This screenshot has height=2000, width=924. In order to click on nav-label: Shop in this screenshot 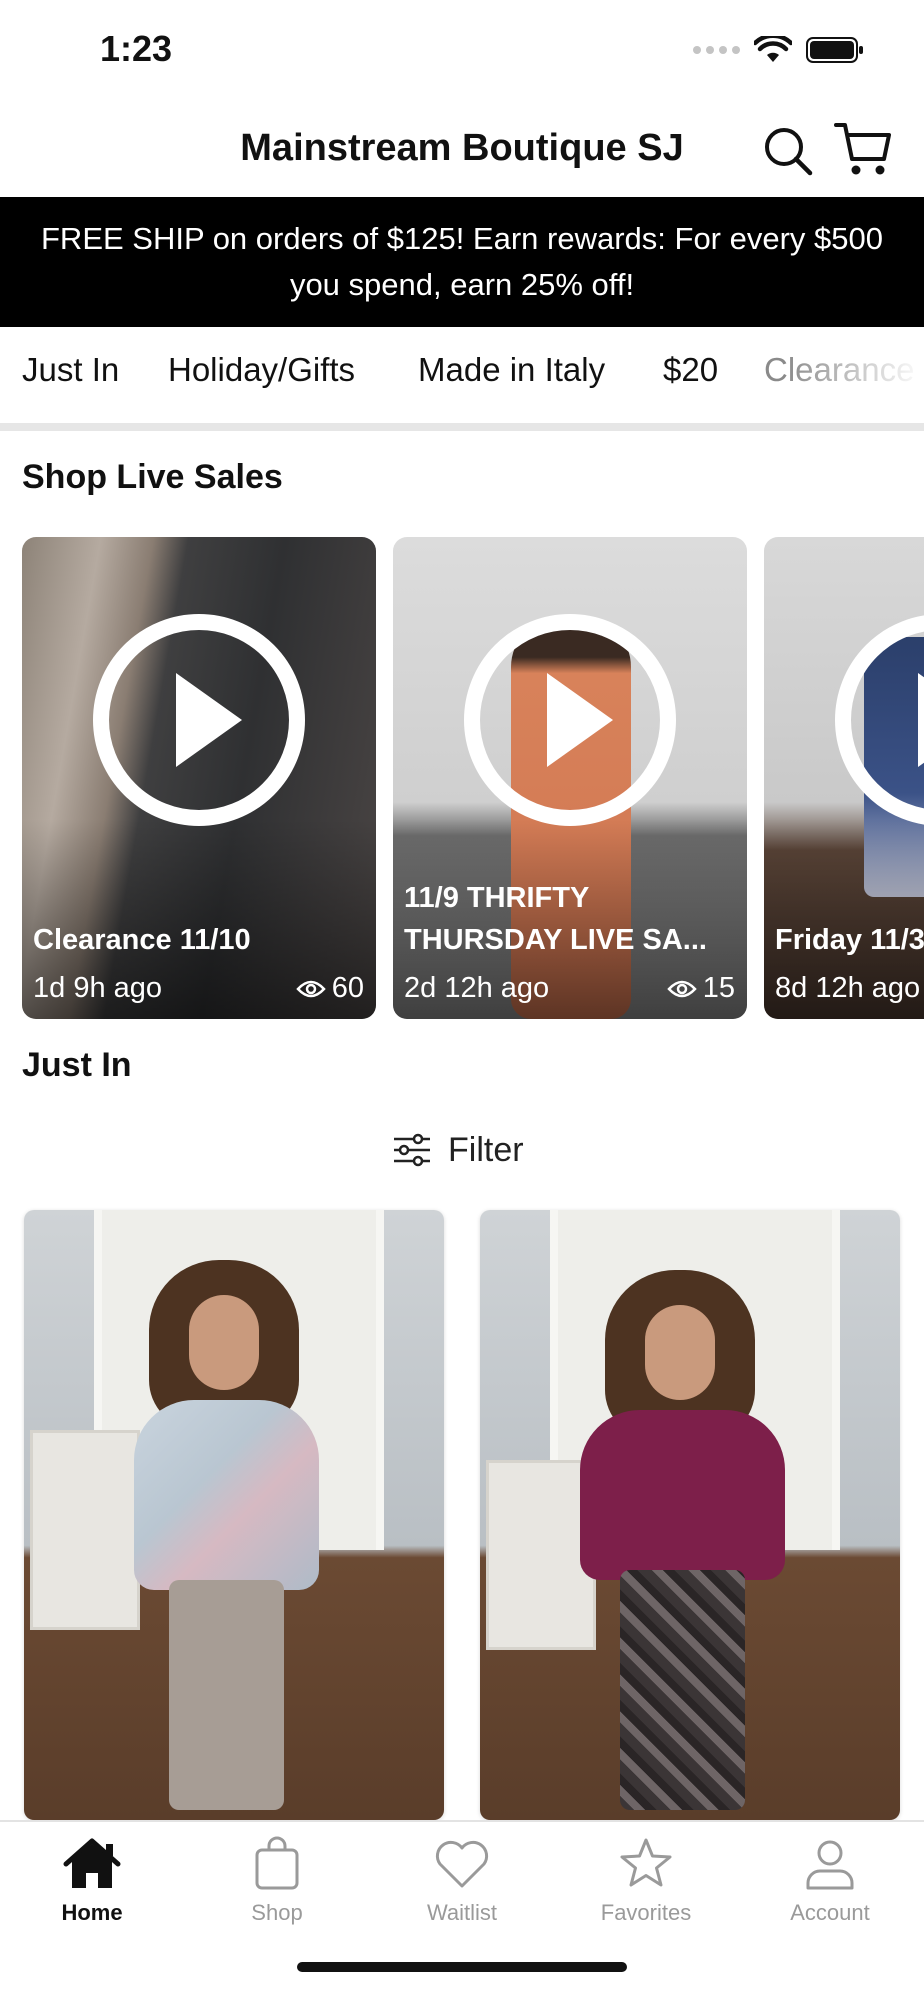, I will do `click(277, 1912)`.